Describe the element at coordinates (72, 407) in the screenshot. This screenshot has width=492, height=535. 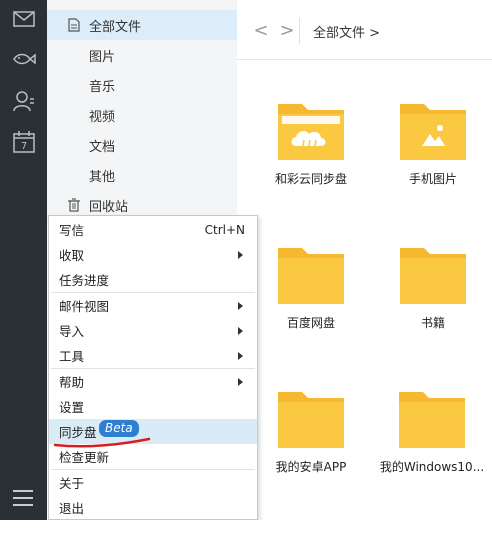
I see `menu-item-label: 设置` at that location.